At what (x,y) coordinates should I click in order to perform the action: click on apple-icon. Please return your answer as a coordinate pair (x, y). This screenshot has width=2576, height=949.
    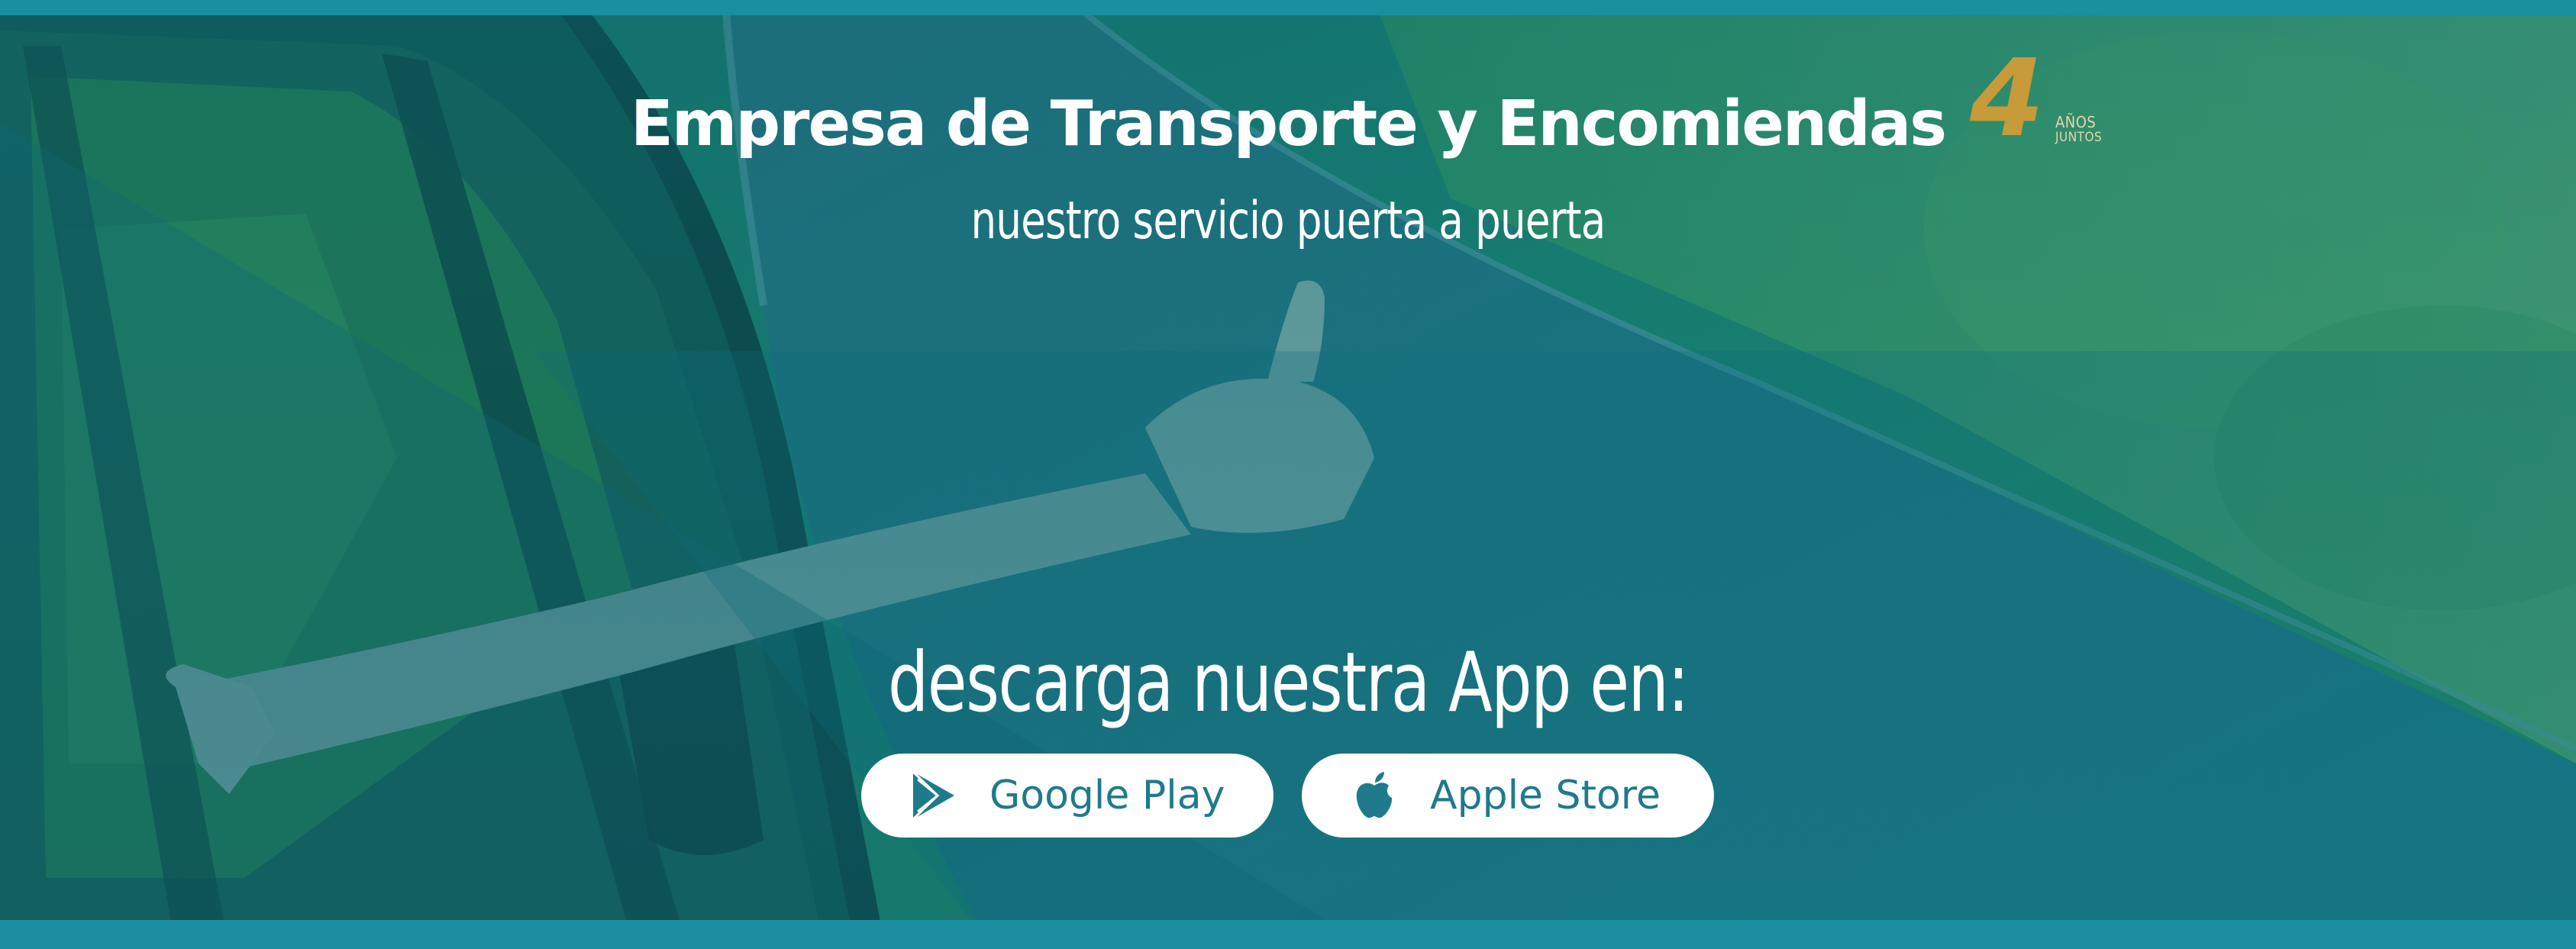
    Looking at the image, I should click on (1374, 795).